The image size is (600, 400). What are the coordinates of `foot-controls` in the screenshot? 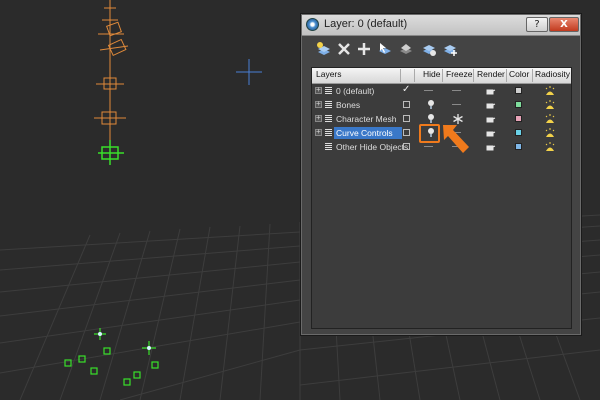 It's located at (111, 357).